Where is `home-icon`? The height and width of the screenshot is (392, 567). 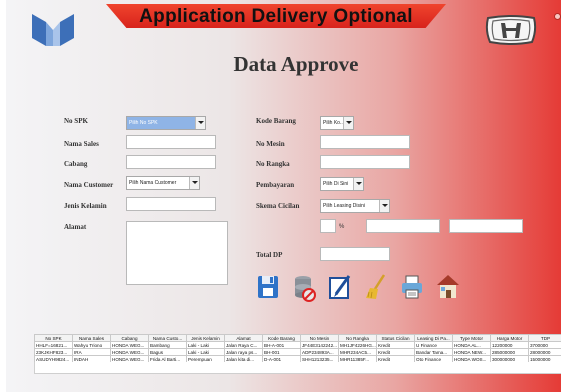
home-icon is located at coordinates (448, 287).